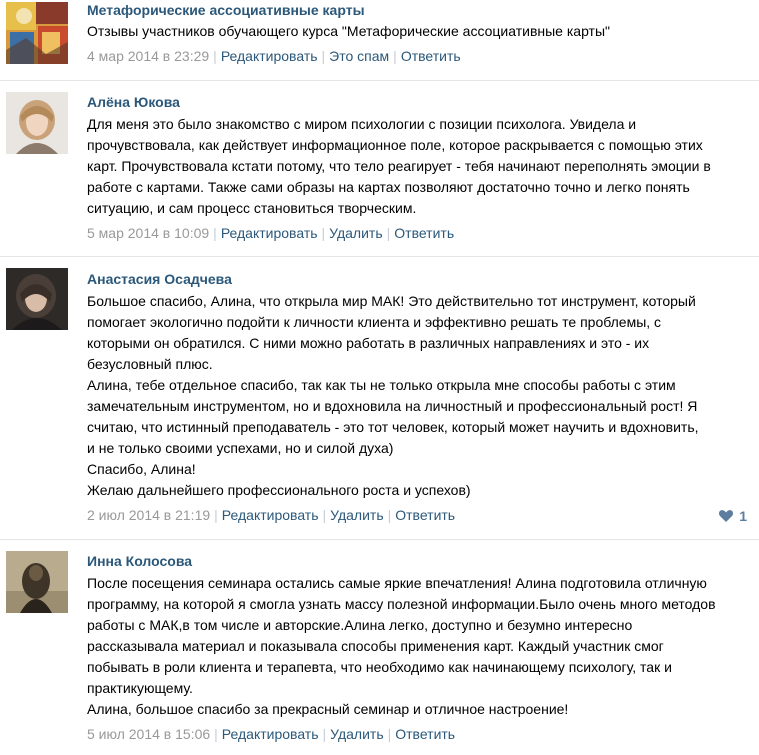 The height and width of the screenshot is (755, 759). I want to click on post-author-link: Инна Колосова, so click(416, 561).